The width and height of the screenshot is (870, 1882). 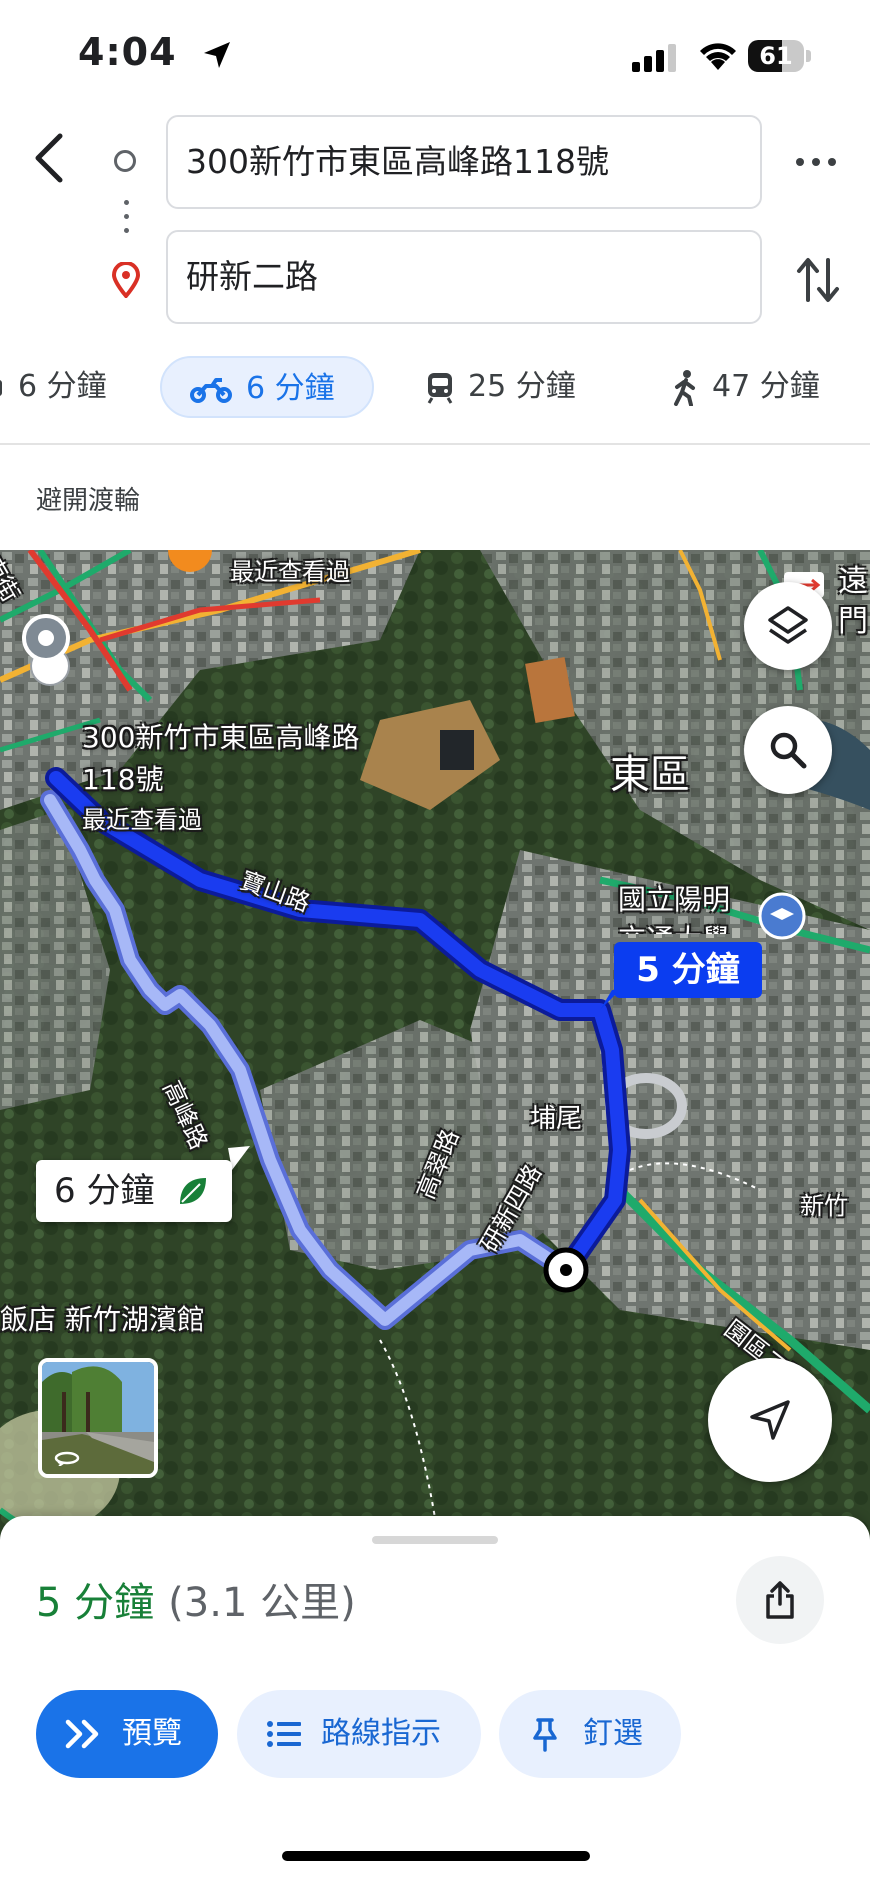 What do you see at coordinates (152, 1733) in the screenshot?
I see `preview-label: 預覽` at bounding box center [152, 1733].